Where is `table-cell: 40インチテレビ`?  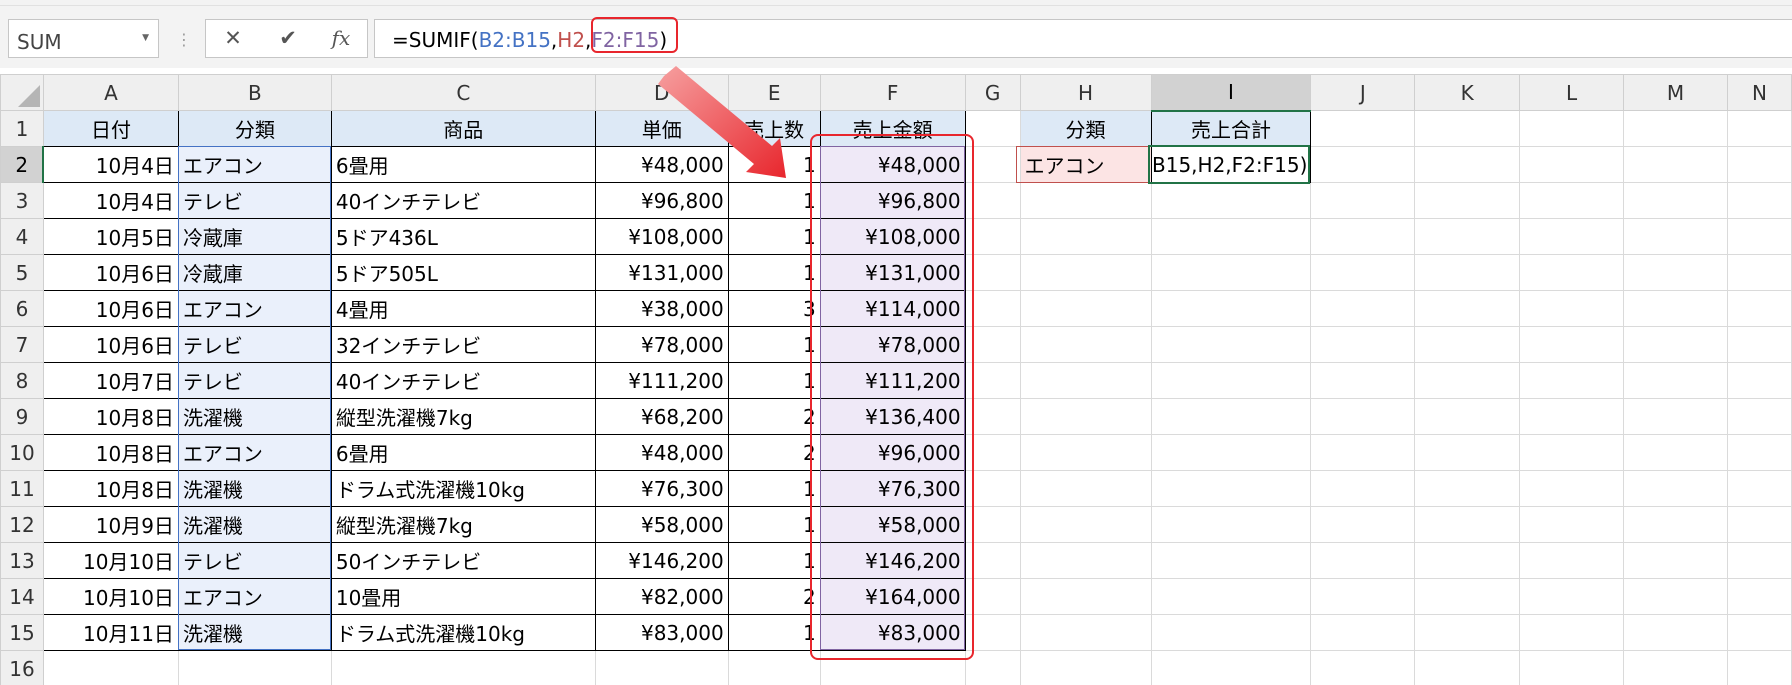 table-cell: 40インチテレビ is located at coordinates (463, 200).